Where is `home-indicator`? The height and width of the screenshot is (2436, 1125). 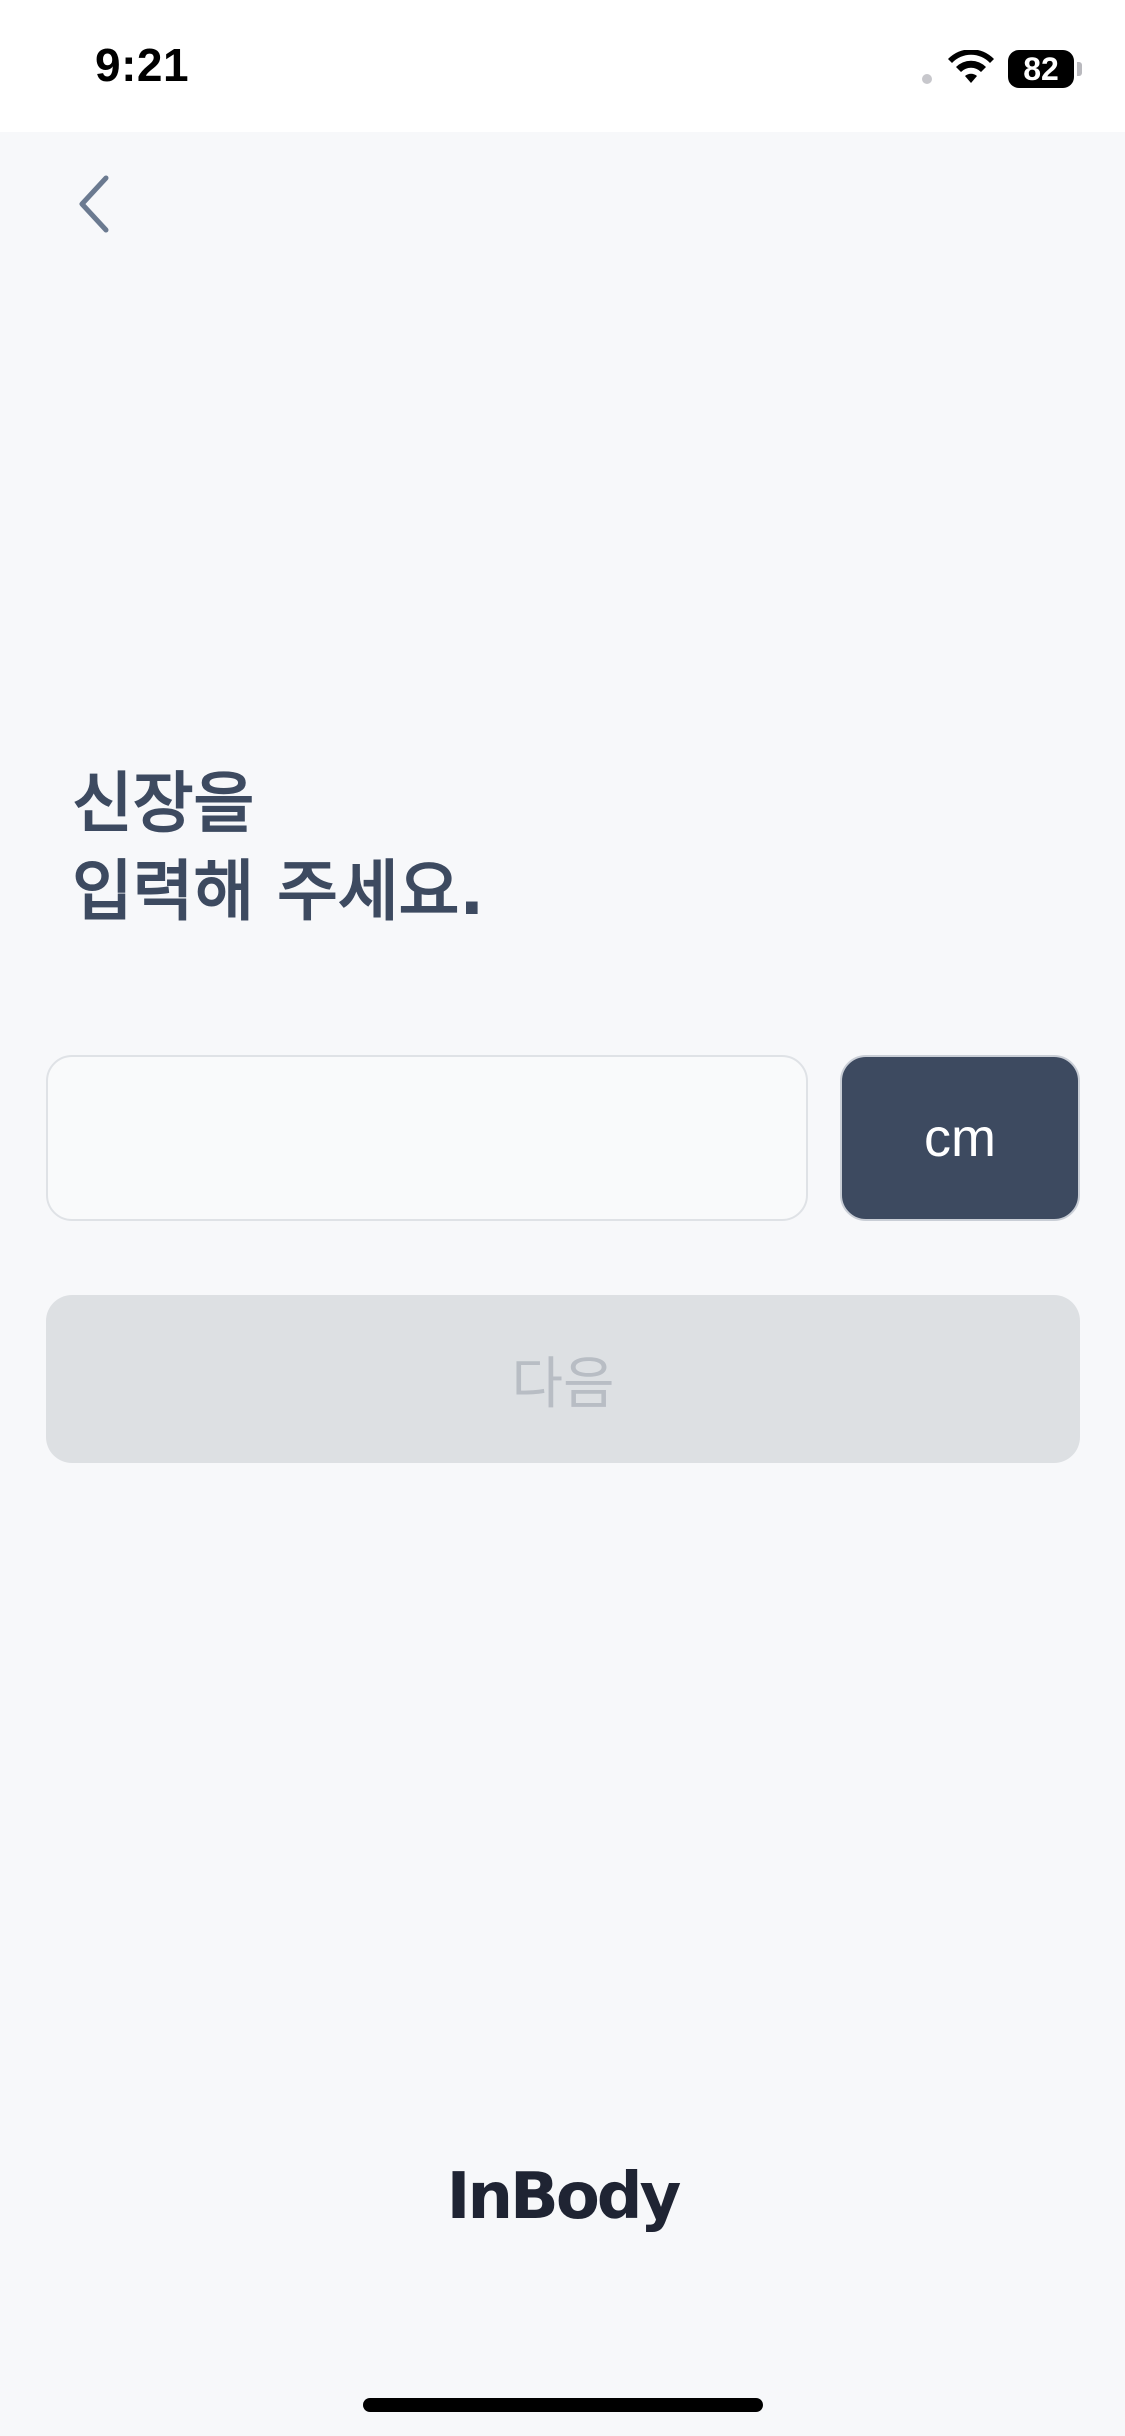
home-indicator is located at coordinates (563, 2405).